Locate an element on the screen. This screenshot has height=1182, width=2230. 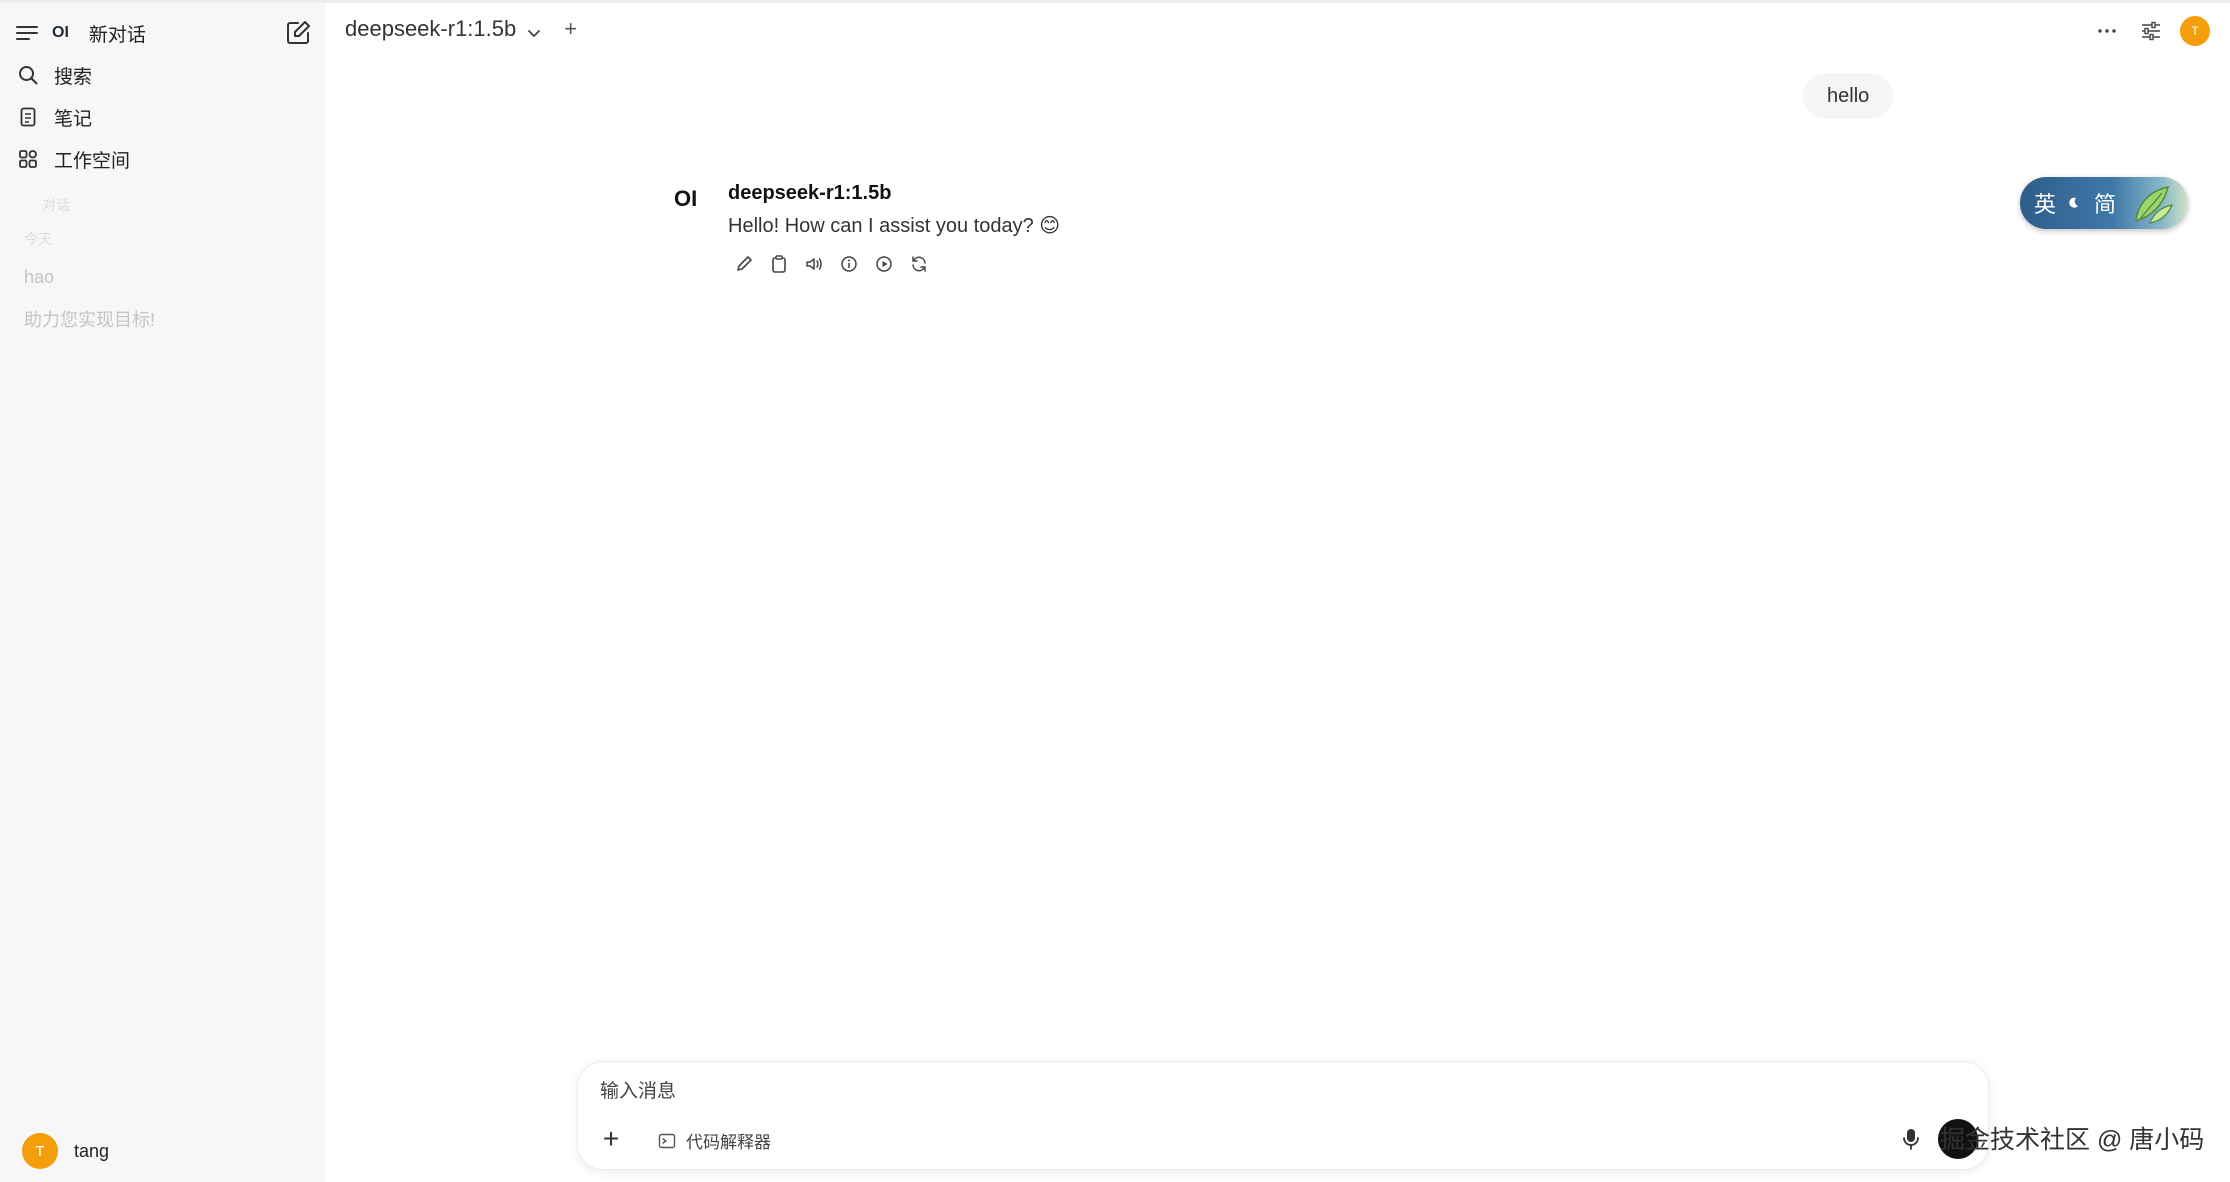
copy-icon is located at coordinates (779, 264).